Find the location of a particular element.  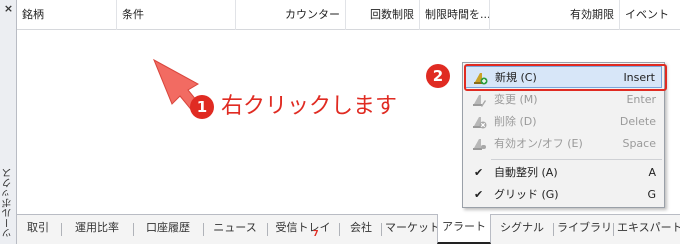

menu-item-toggle-label: 有効オン/オフ (E) is located at coordinates (538, 143).